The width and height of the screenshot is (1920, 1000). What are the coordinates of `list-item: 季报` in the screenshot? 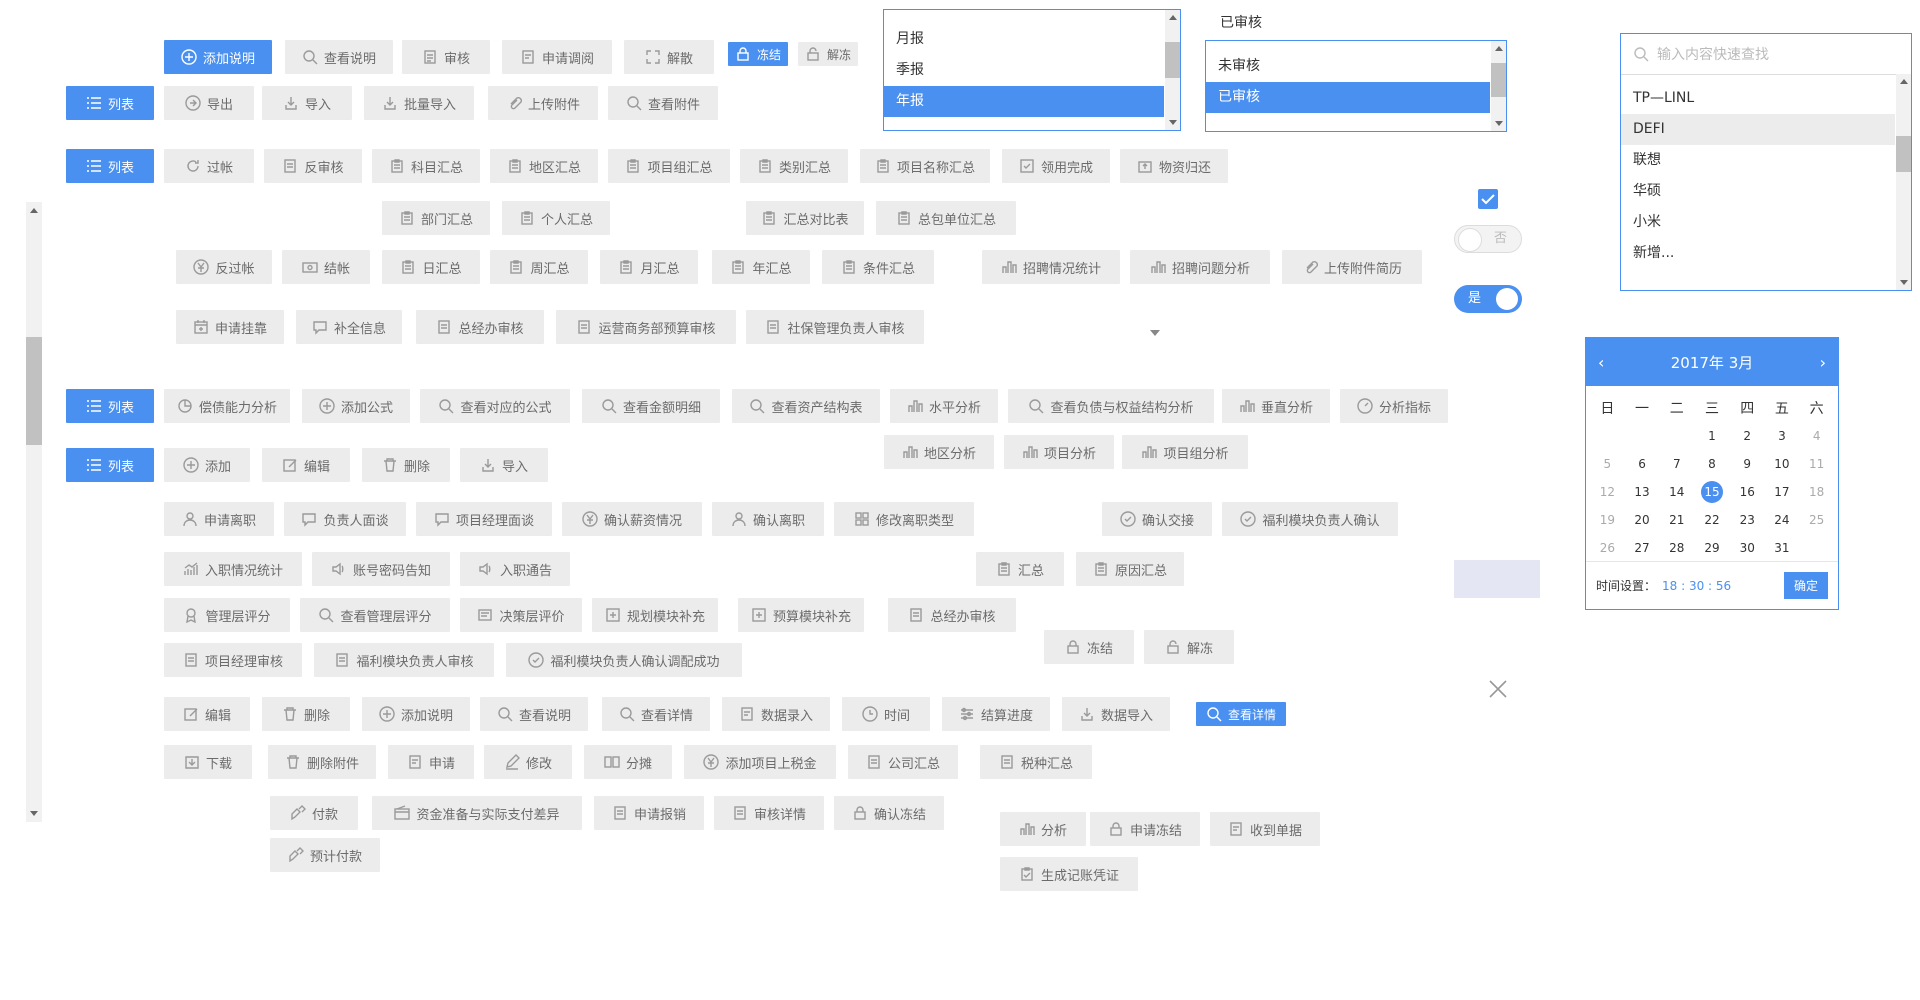 It's located at (1032, 70).